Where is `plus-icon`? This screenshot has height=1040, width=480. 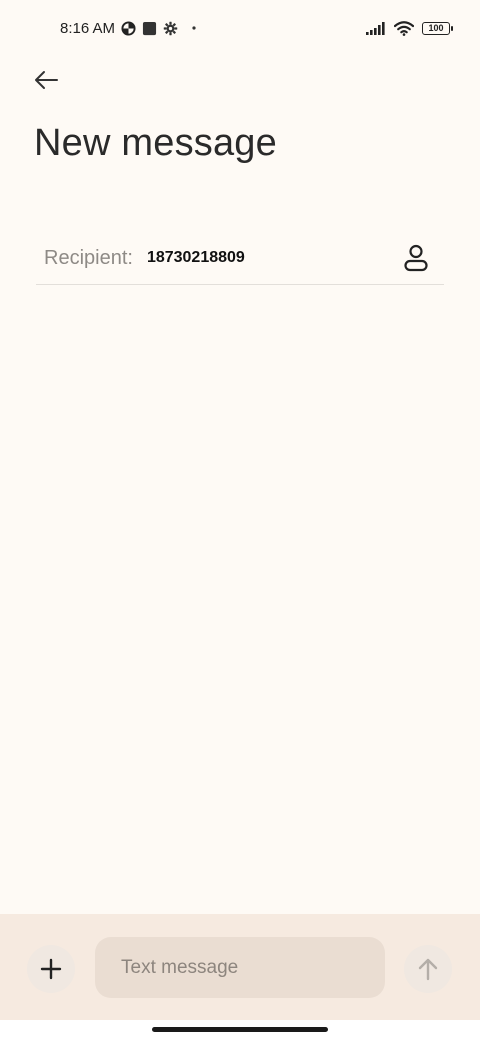 plus-icon is located at coordinates (51, 969).